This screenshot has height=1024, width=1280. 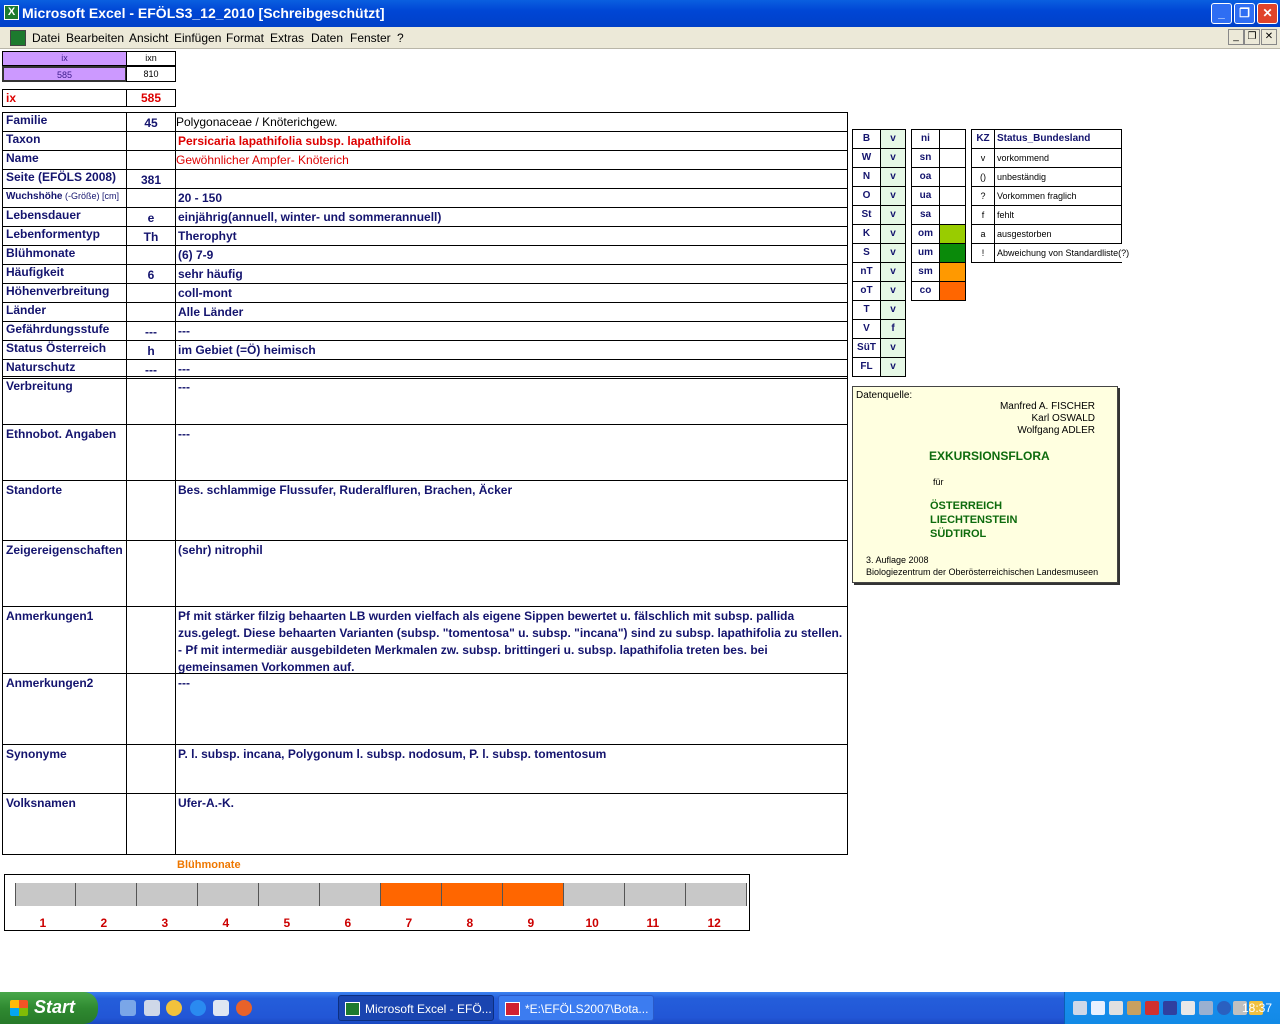 I want to click on minimize-button: _, so click(x=1221, y=13).